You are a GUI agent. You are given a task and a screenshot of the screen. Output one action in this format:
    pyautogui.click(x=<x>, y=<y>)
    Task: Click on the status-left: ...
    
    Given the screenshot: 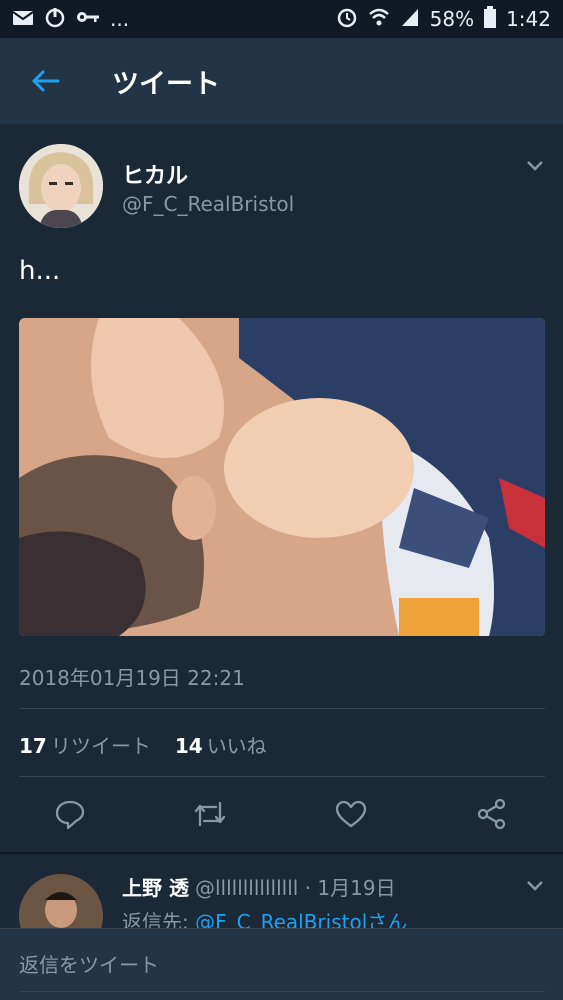 What is the action you would take?
    pyautogui.click(x=70, y=19)
    